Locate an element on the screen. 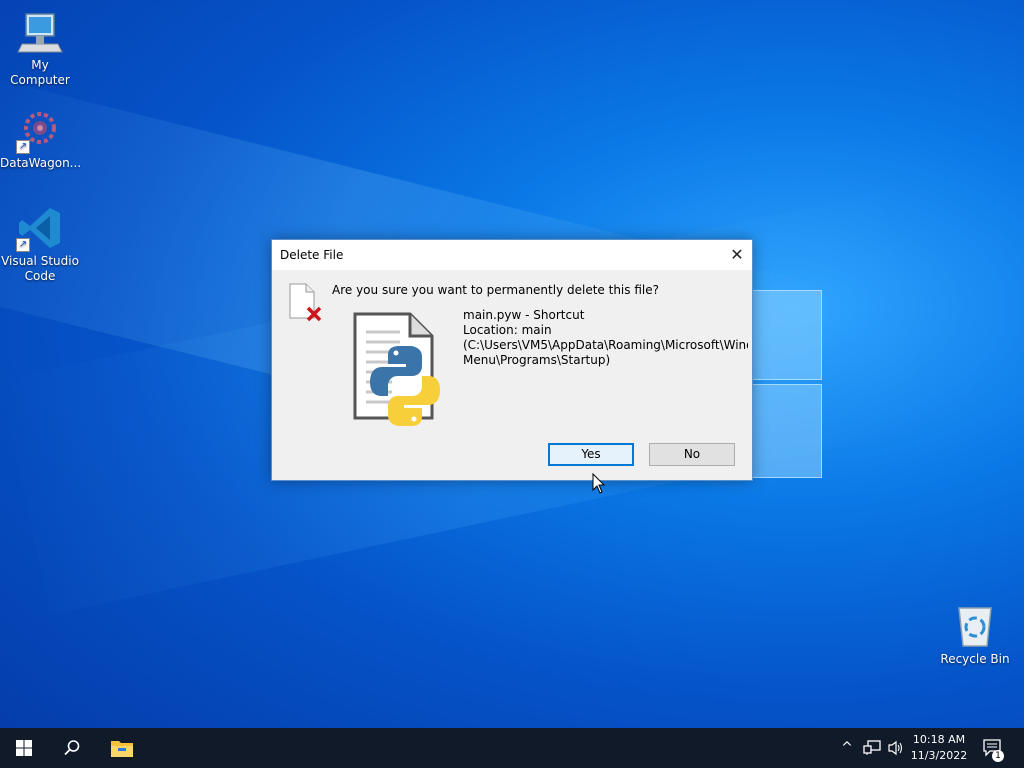  desktop-icon-label: Visual Studio Code is located at coordinates (40, 268).